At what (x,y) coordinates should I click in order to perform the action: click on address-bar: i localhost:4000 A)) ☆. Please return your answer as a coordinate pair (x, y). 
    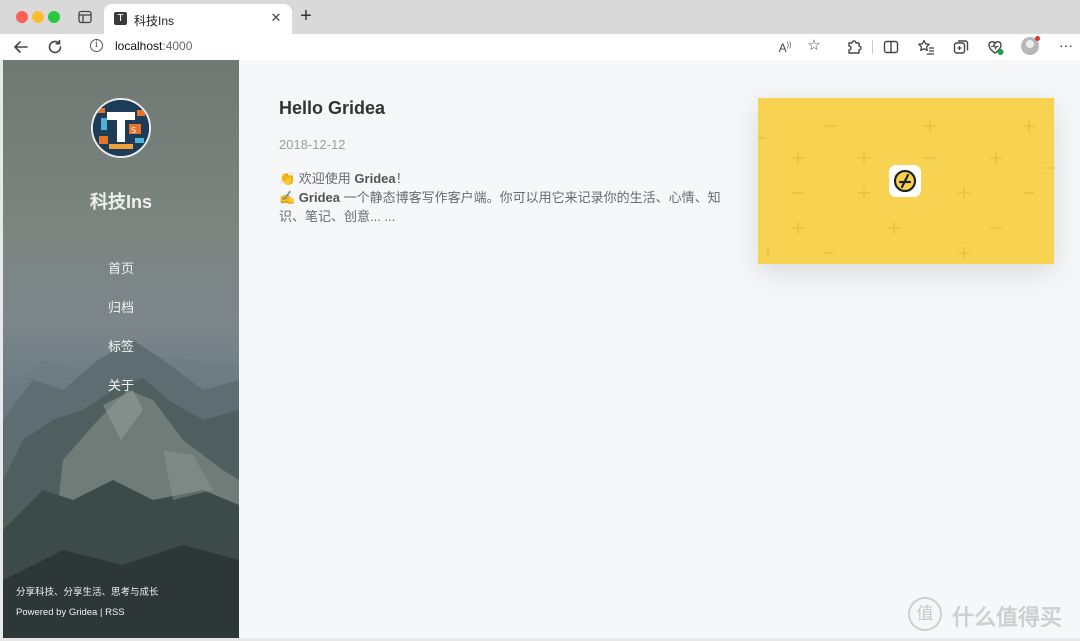
    Looking at the image, I should click on (455, 46).